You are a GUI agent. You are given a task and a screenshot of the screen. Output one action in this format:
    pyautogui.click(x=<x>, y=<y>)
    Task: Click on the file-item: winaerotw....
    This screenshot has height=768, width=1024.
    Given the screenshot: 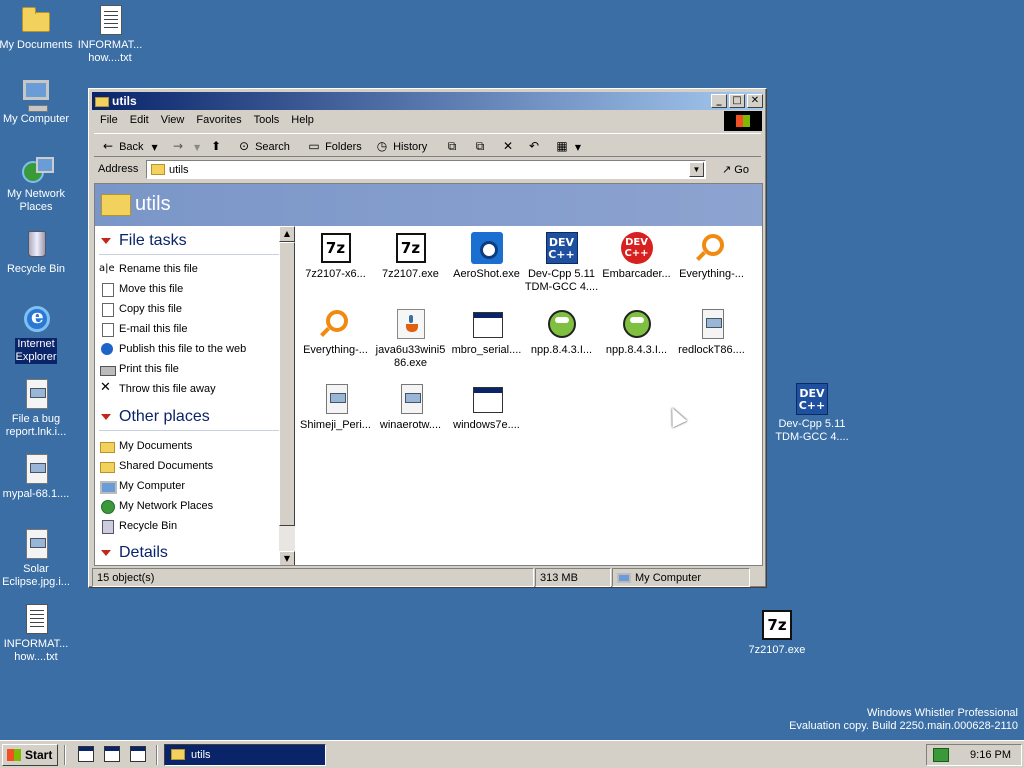 What is the action you would take?
    pyautogui.click(x=410, y=407)
    